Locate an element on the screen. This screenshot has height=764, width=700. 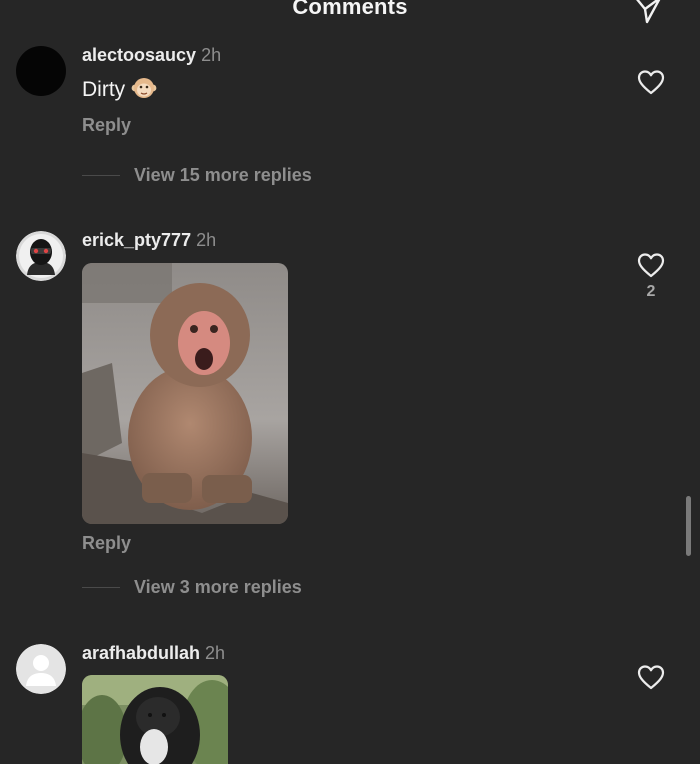
heart-icon is located at coordinates (651, 677).